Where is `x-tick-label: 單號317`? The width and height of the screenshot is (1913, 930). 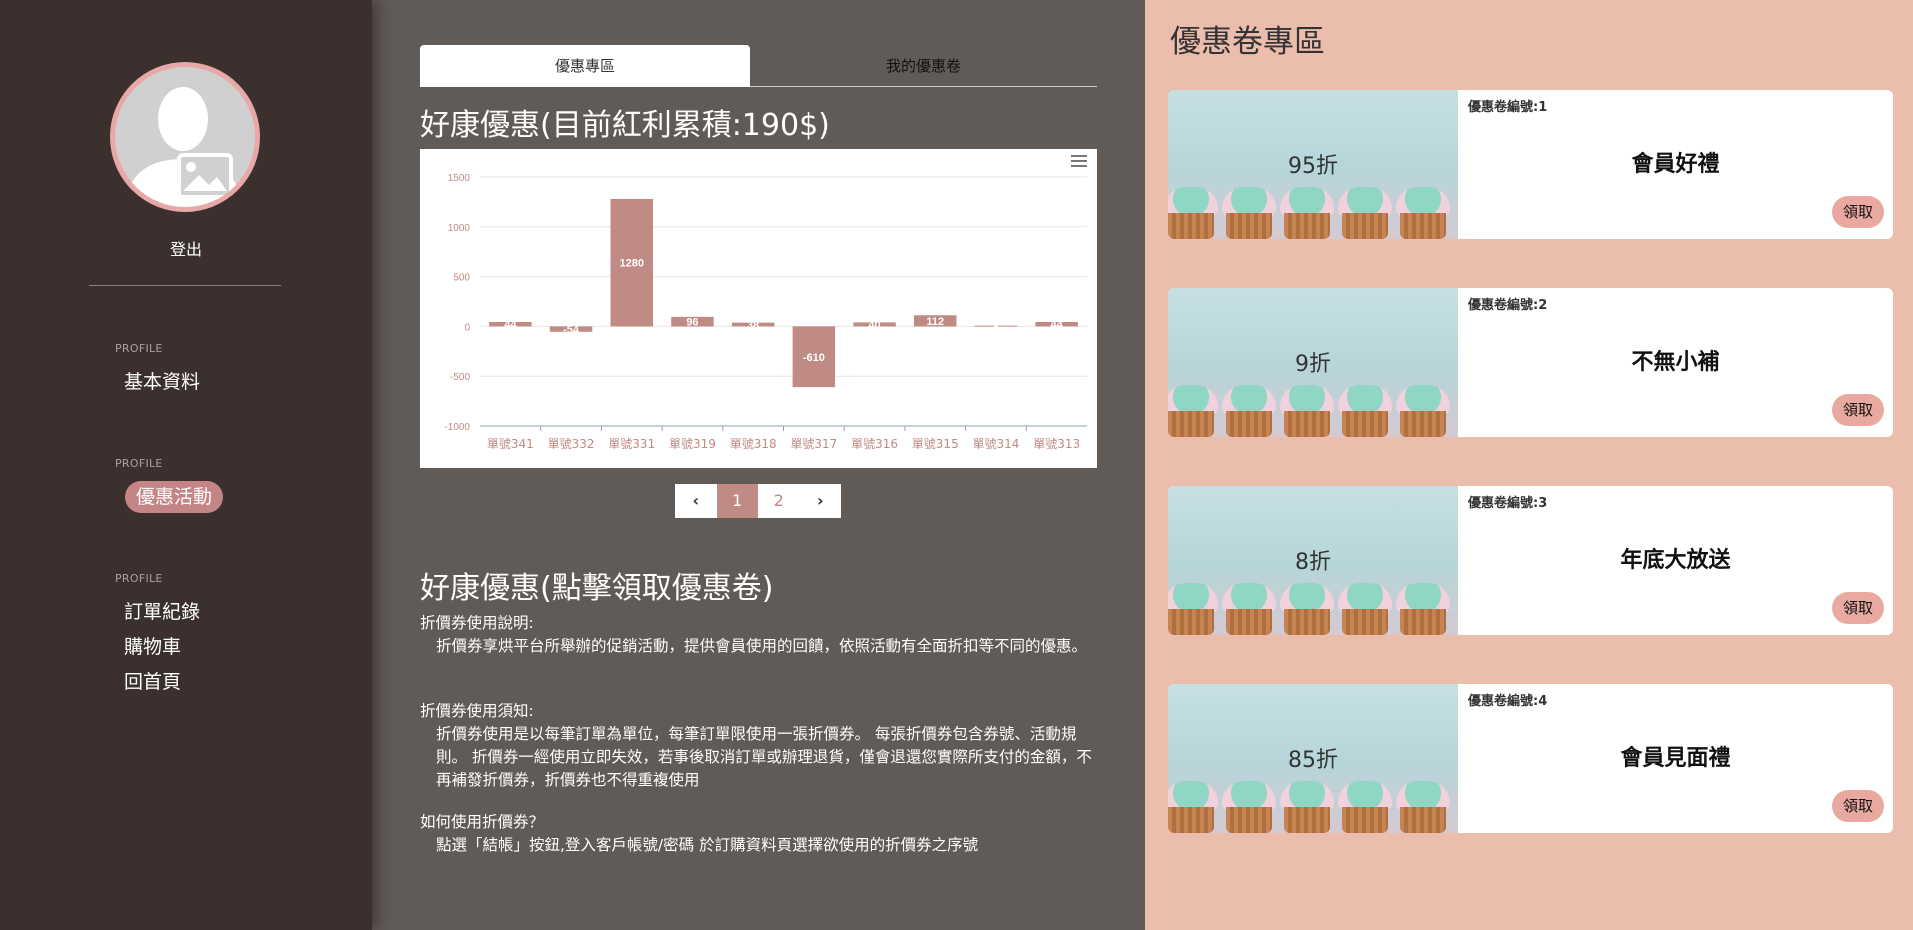 x-tick-label: 單號317 is located at coordinates (813, 444).